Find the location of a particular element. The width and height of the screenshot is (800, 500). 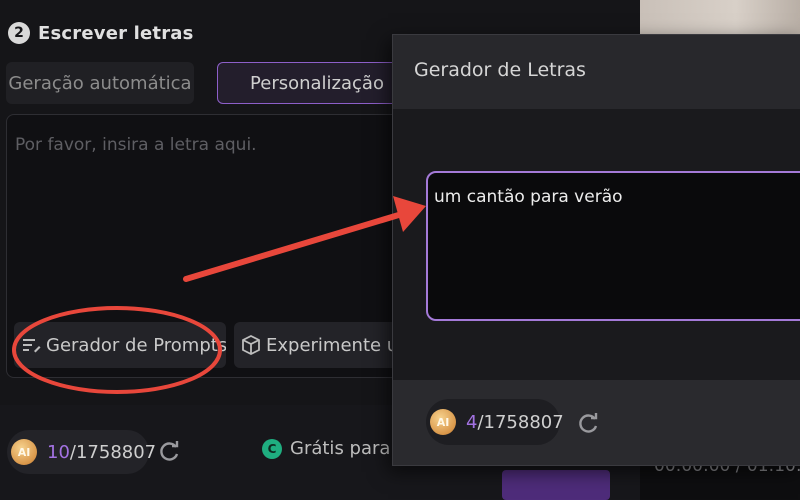

prompt-list-icon is located at coordinates (32, 346).